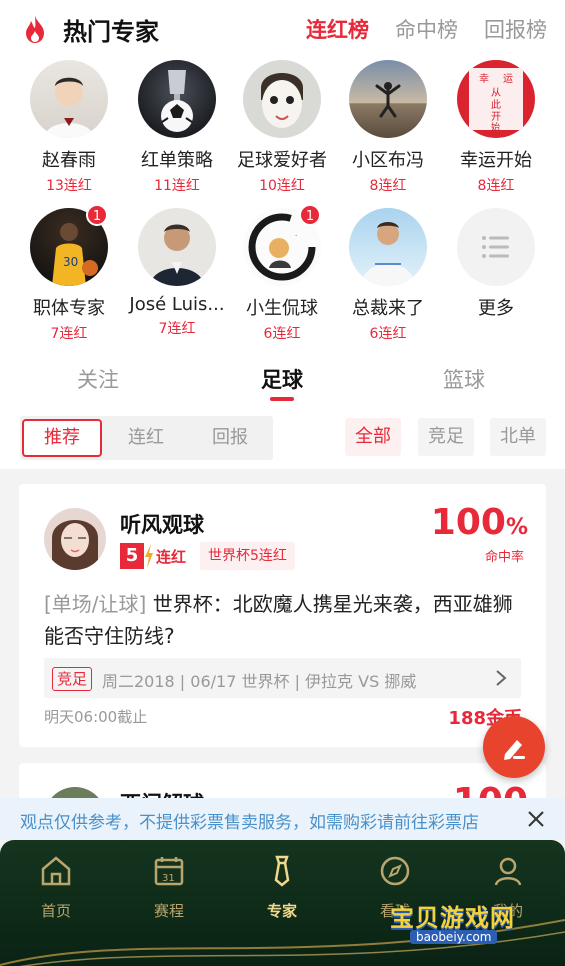  I want to click on expert-item: 小区布冯 8连红, so click(388, 127).